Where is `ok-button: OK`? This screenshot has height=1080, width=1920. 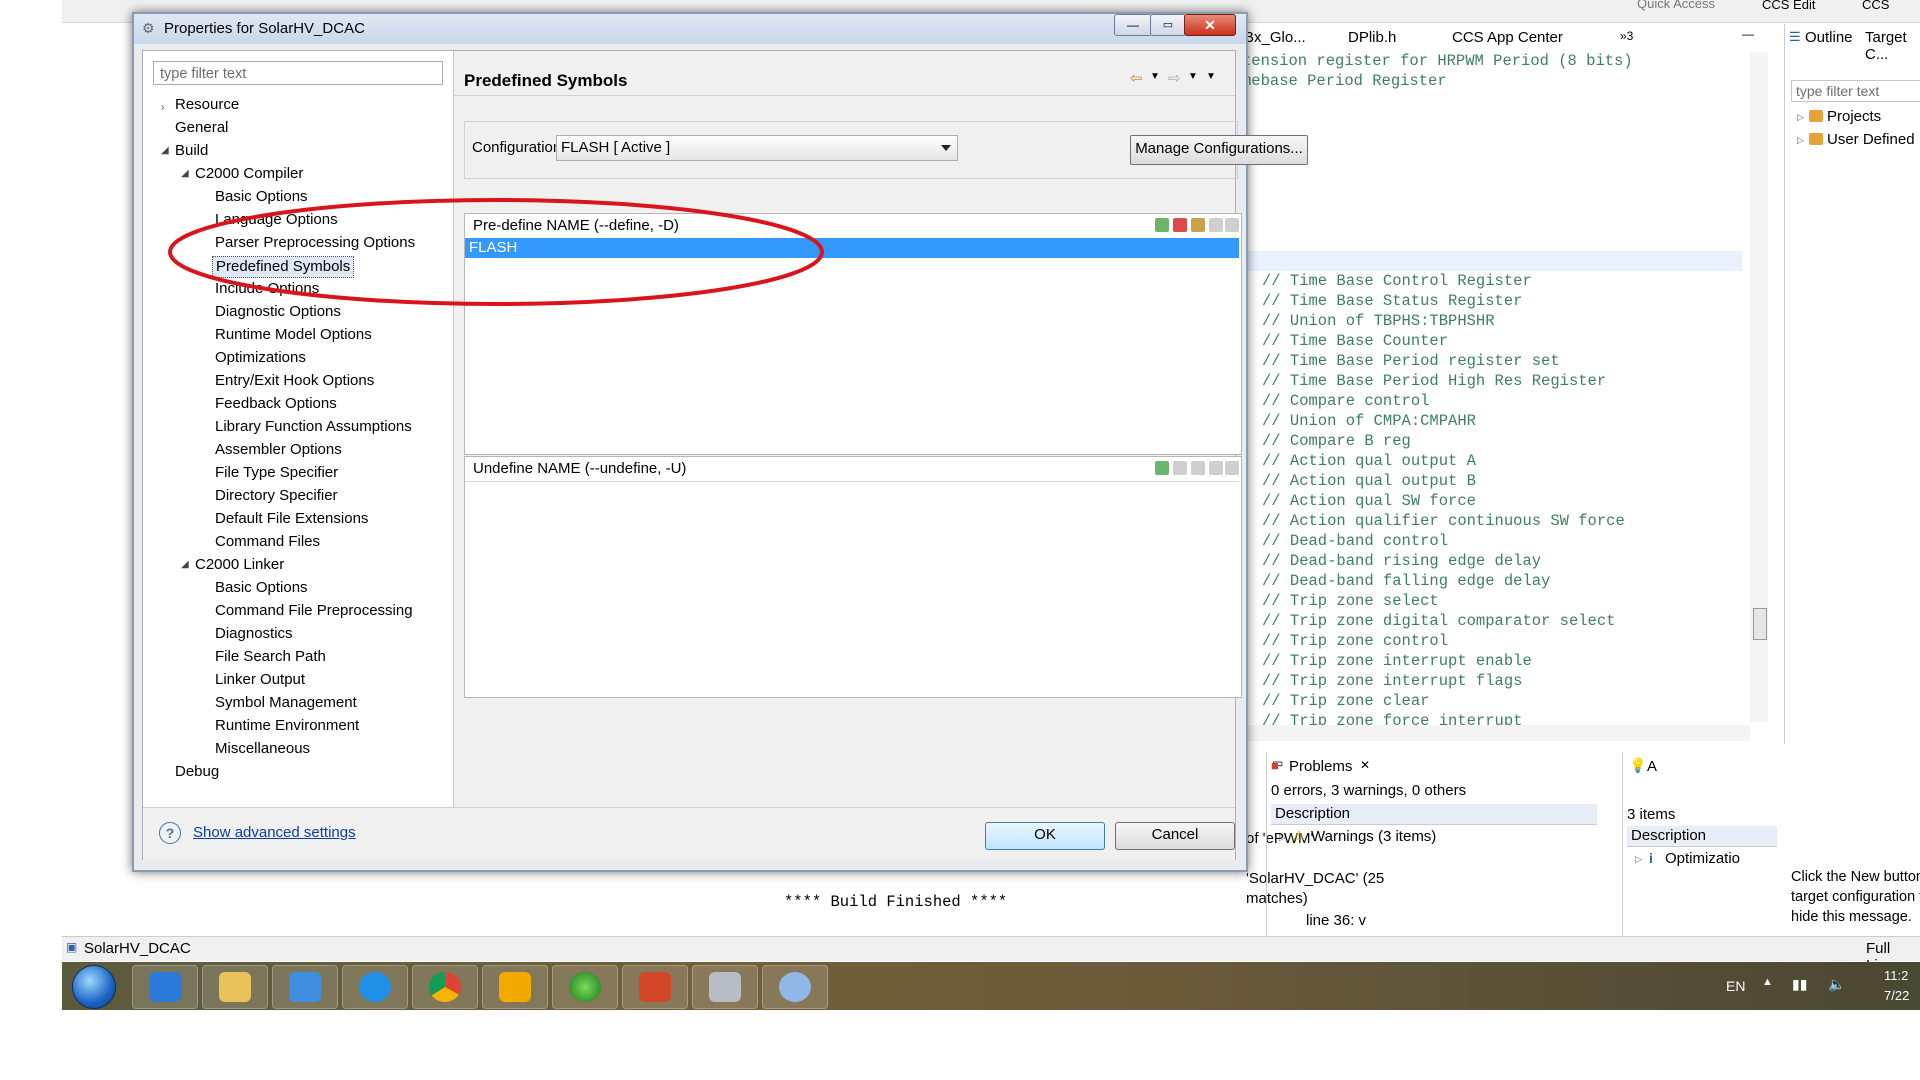 ok-button: OK is located at coordinates (1045, 836).